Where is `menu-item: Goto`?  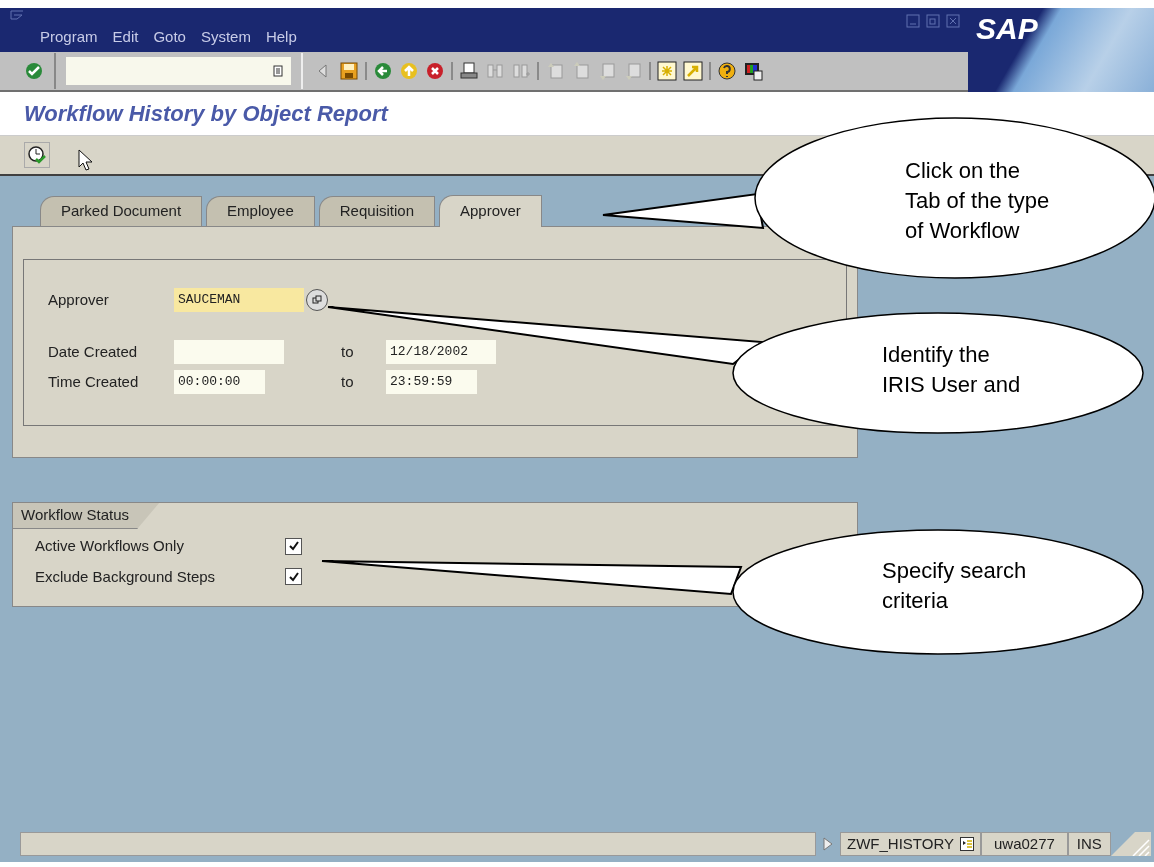
menu-item: Goto is located at coordinates (169, 37).